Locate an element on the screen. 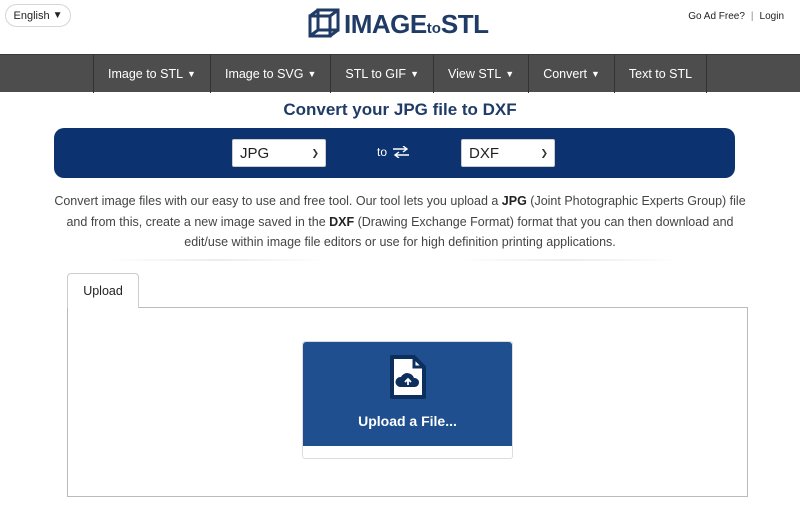 The image size is (800, 513). language-label: English is located at coordinates (31, 15).